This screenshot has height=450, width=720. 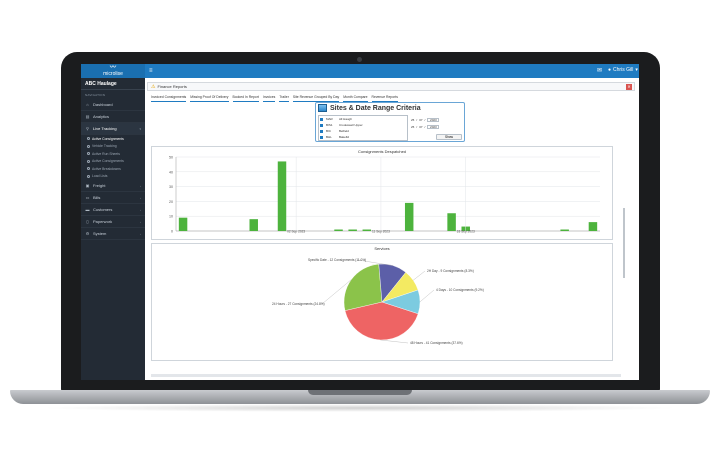 What do you see at coordinates (113, 234) in the screenshot?
I see `sidebar-item-system: ⚙ System ›` at bounding box center [113, 234].